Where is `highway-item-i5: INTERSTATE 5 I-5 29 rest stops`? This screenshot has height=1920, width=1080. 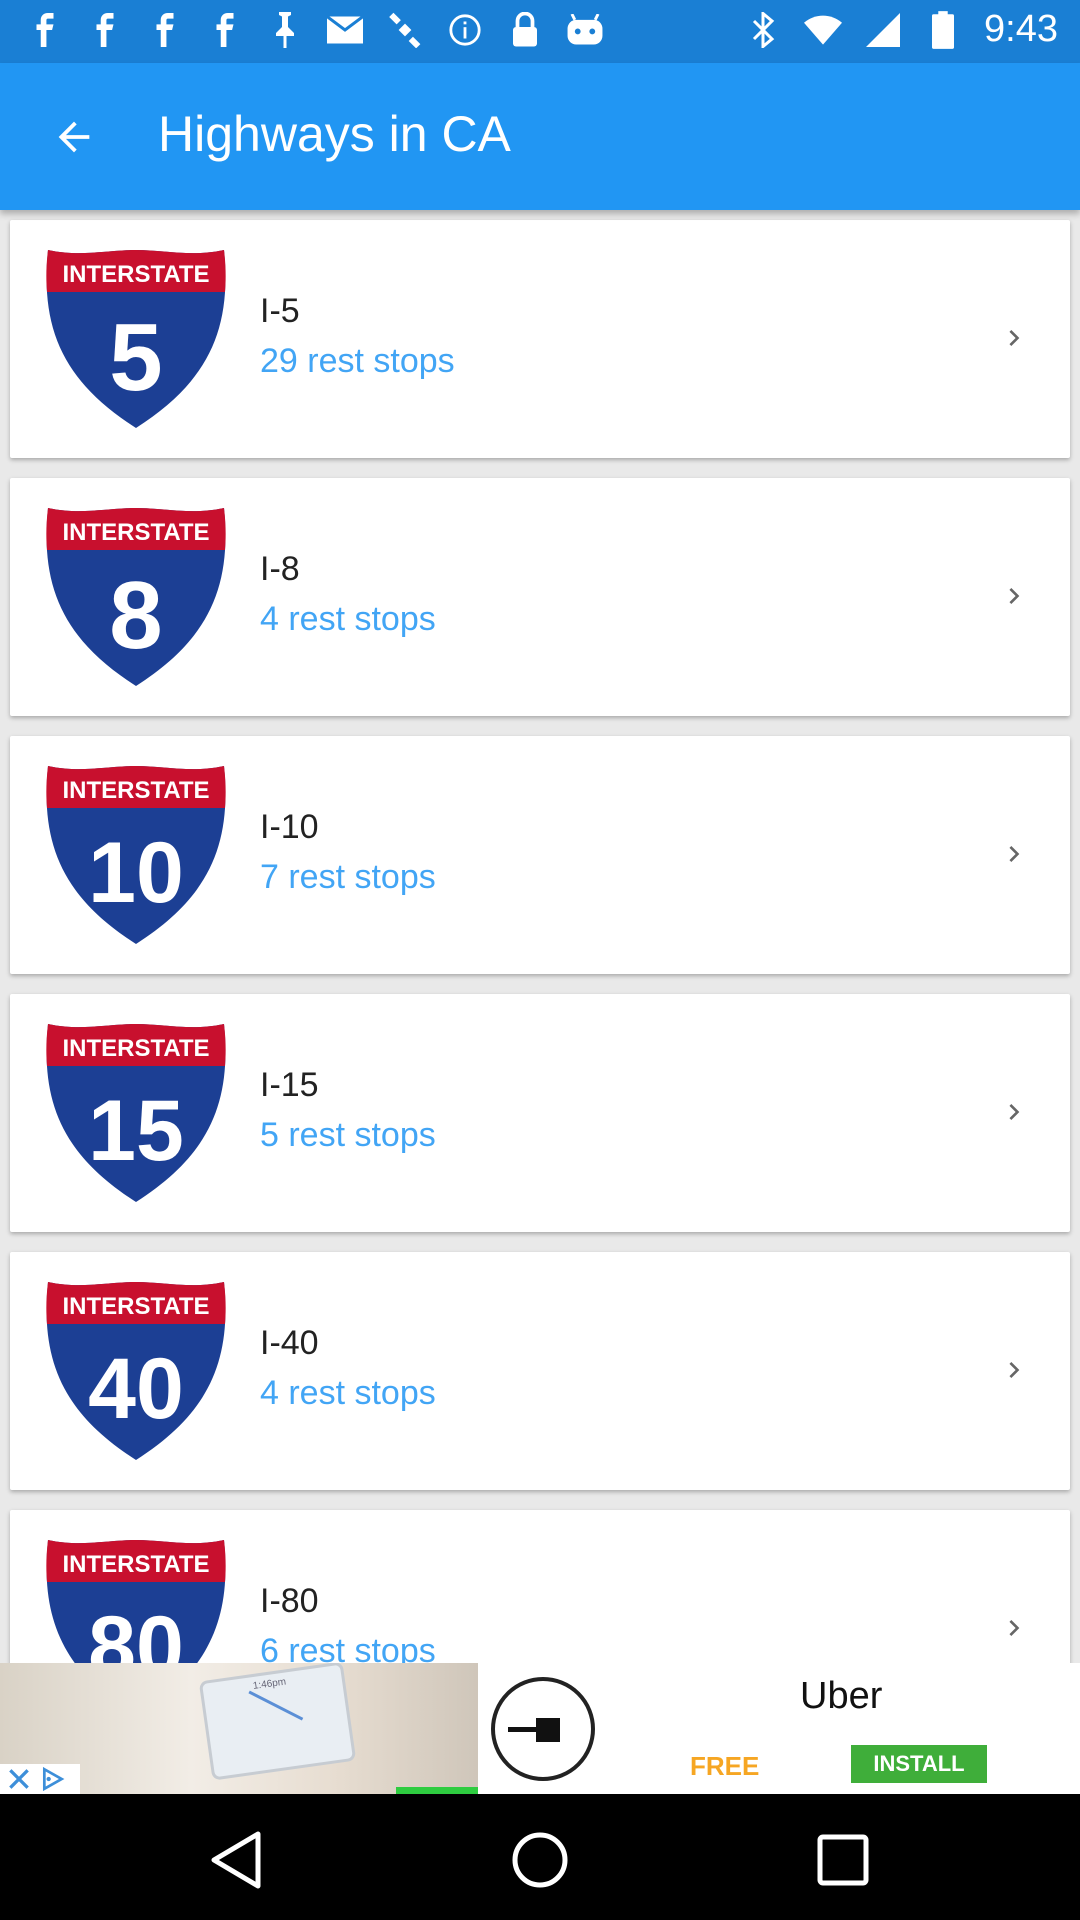 highway-item-i5: INTERSTATE 5 I-5 29 rest stops is located at coordinates (540, 339).